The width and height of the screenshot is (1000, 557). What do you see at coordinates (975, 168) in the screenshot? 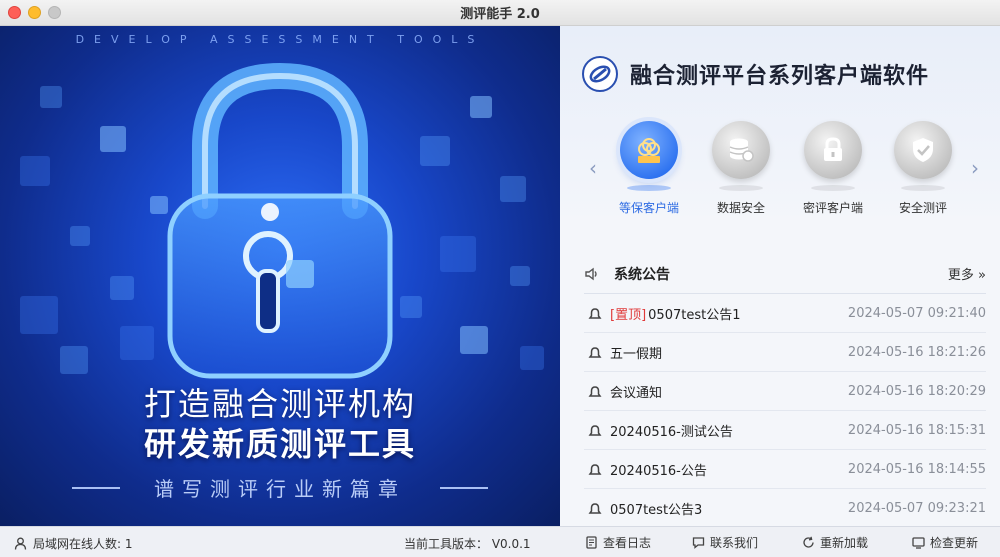
I see `carousel-next-icon: ›` at bounding box center [975, 168].